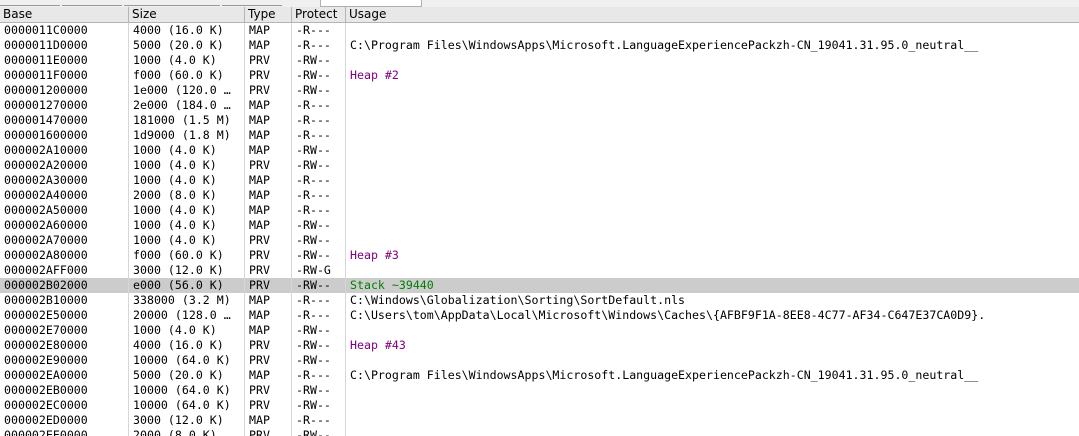 The image size is (1079, 436). Describe the element at coordinates (371, 3) in the screenshot. I see `tab-memory-map` at that location.